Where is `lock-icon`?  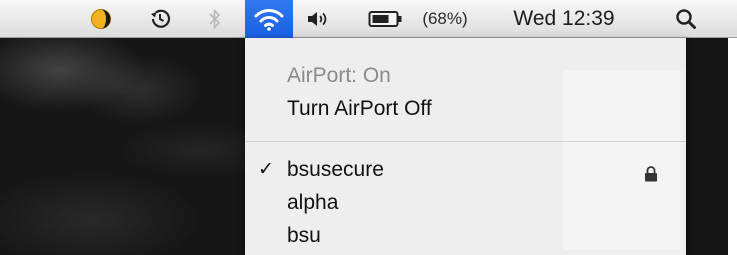
lock-icon is located at coordinates (651, 176).